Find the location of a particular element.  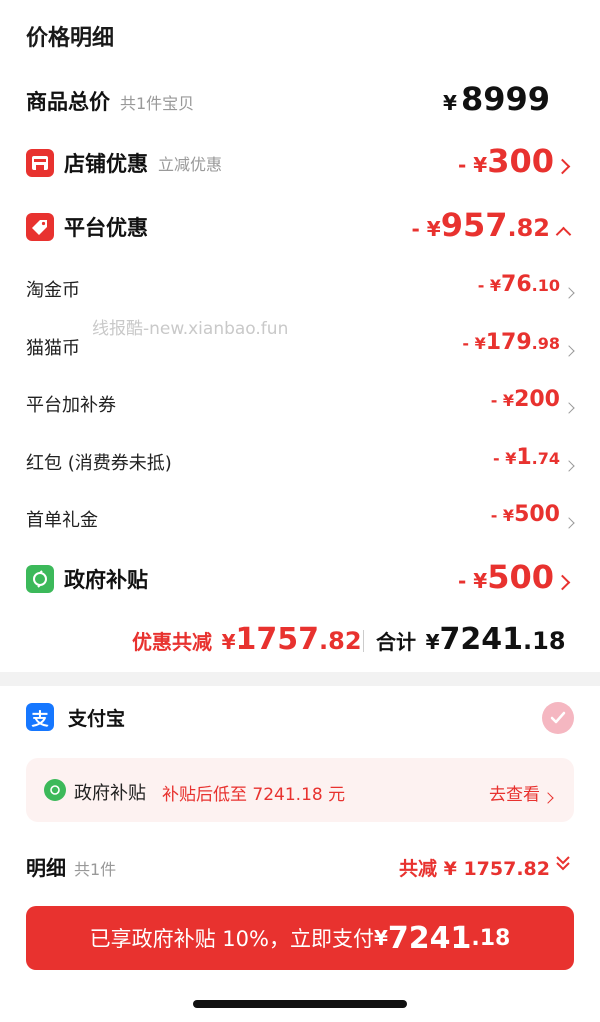

item-value-firstorder: - ¥500 is located at coordinates (525, 514).